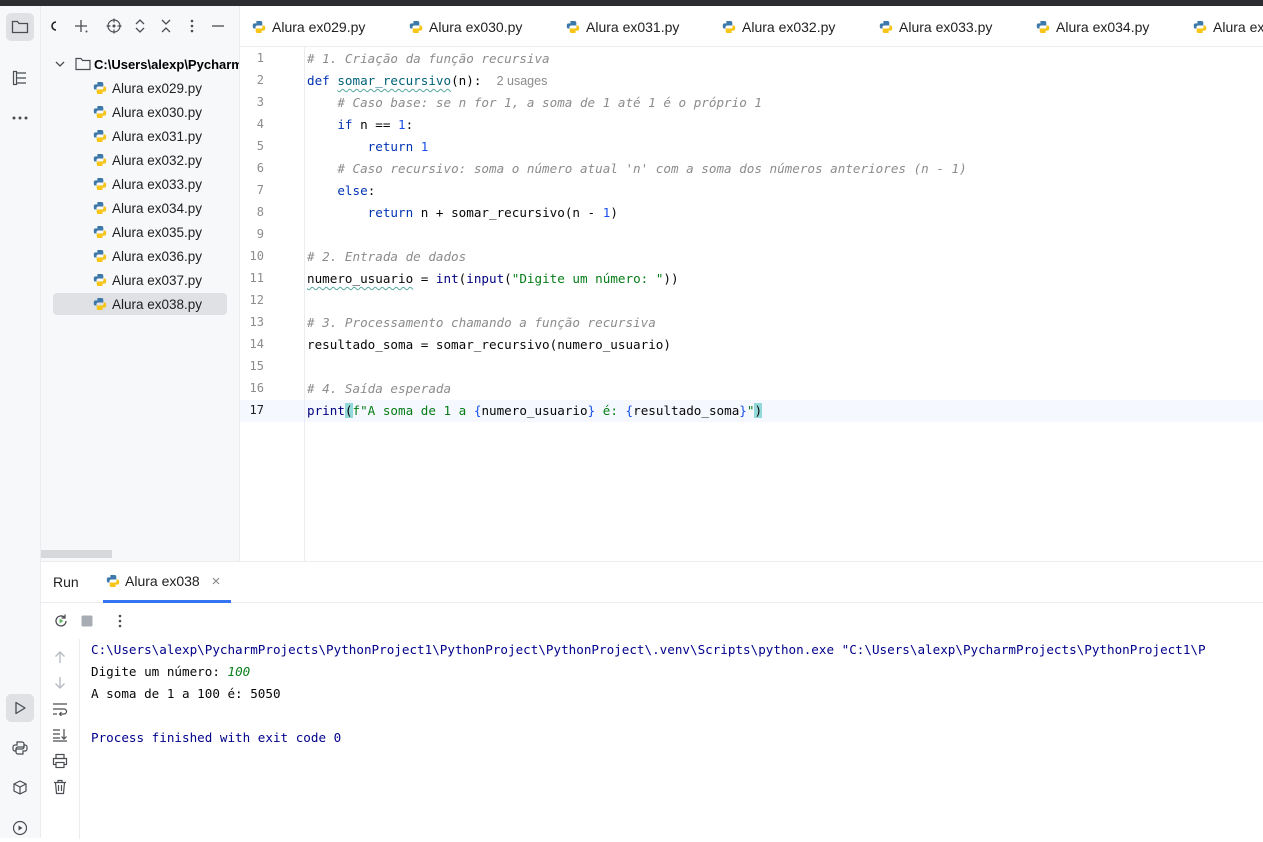 This screenshot has height=842, width=1263. I want to click on project-options-button, so click(192, 26).